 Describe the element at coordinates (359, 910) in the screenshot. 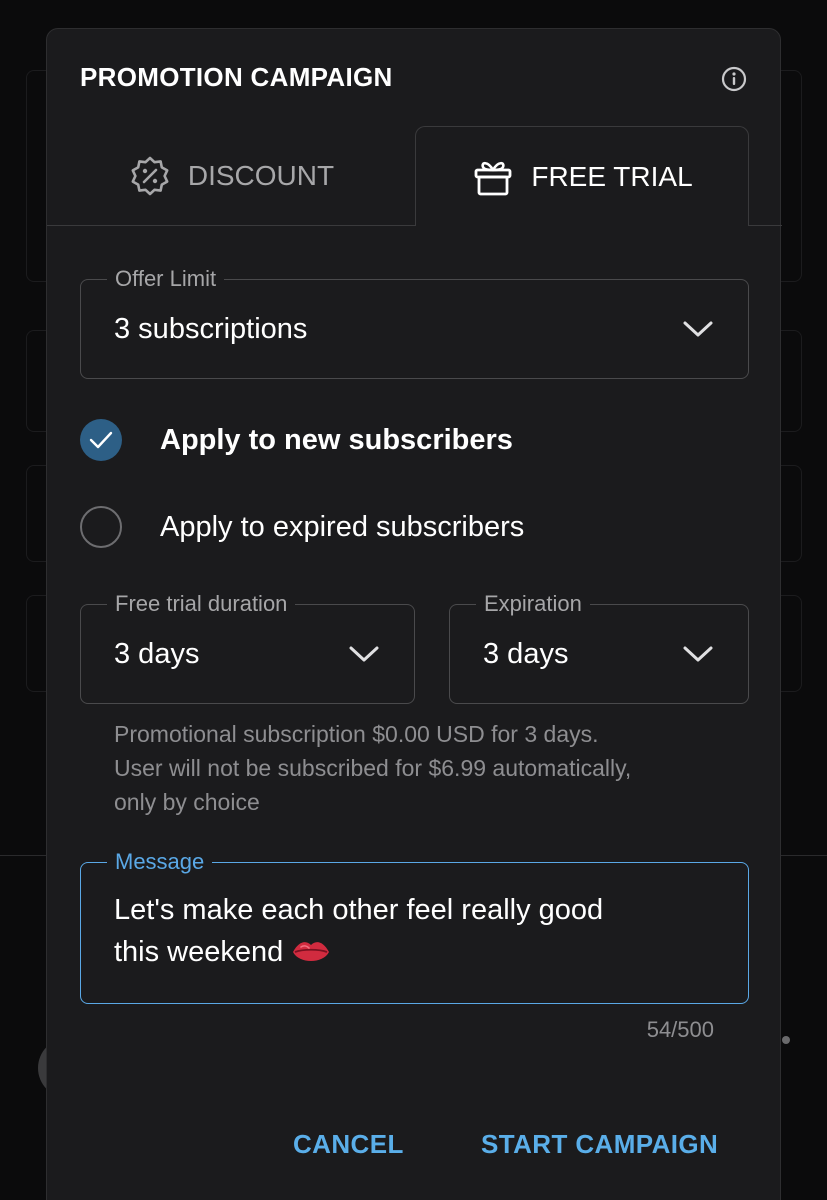

I see `message-line: Let's make each other feel really good` at that location.